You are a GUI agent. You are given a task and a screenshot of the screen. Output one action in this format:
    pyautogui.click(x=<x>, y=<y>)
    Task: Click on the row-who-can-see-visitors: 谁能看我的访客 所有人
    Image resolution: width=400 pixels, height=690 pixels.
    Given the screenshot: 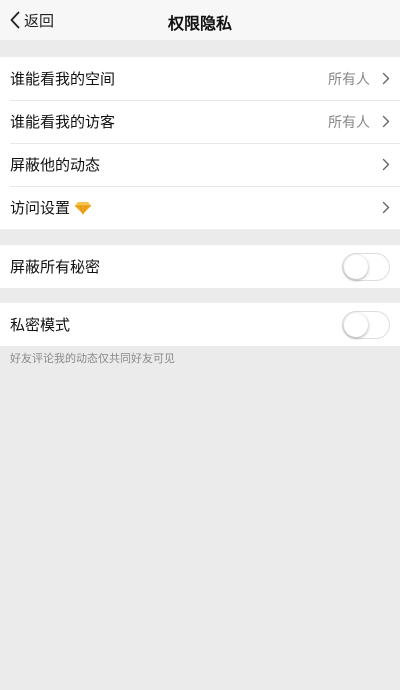 What is the action you would take?
    pyautogui.click(x=200, y=121)
    